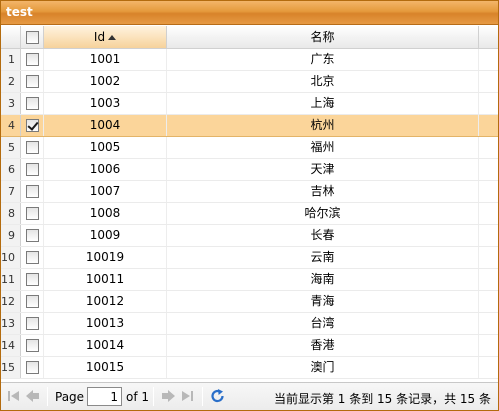 Image resolution: width=499 pixels, height=411 pixels. What do you see at coordinates (105, 345) in the screenshot?
I see `id-cell: 10014` at bounding box center [105, 345].